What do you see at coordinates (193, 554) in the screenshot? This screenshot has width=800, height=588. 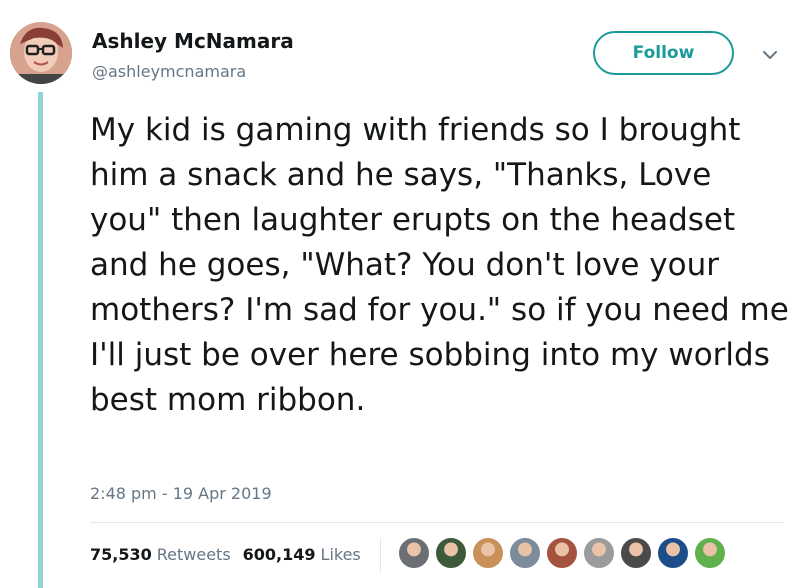 I see `retweets-label: Retweets` at bounding box center [193, 554].